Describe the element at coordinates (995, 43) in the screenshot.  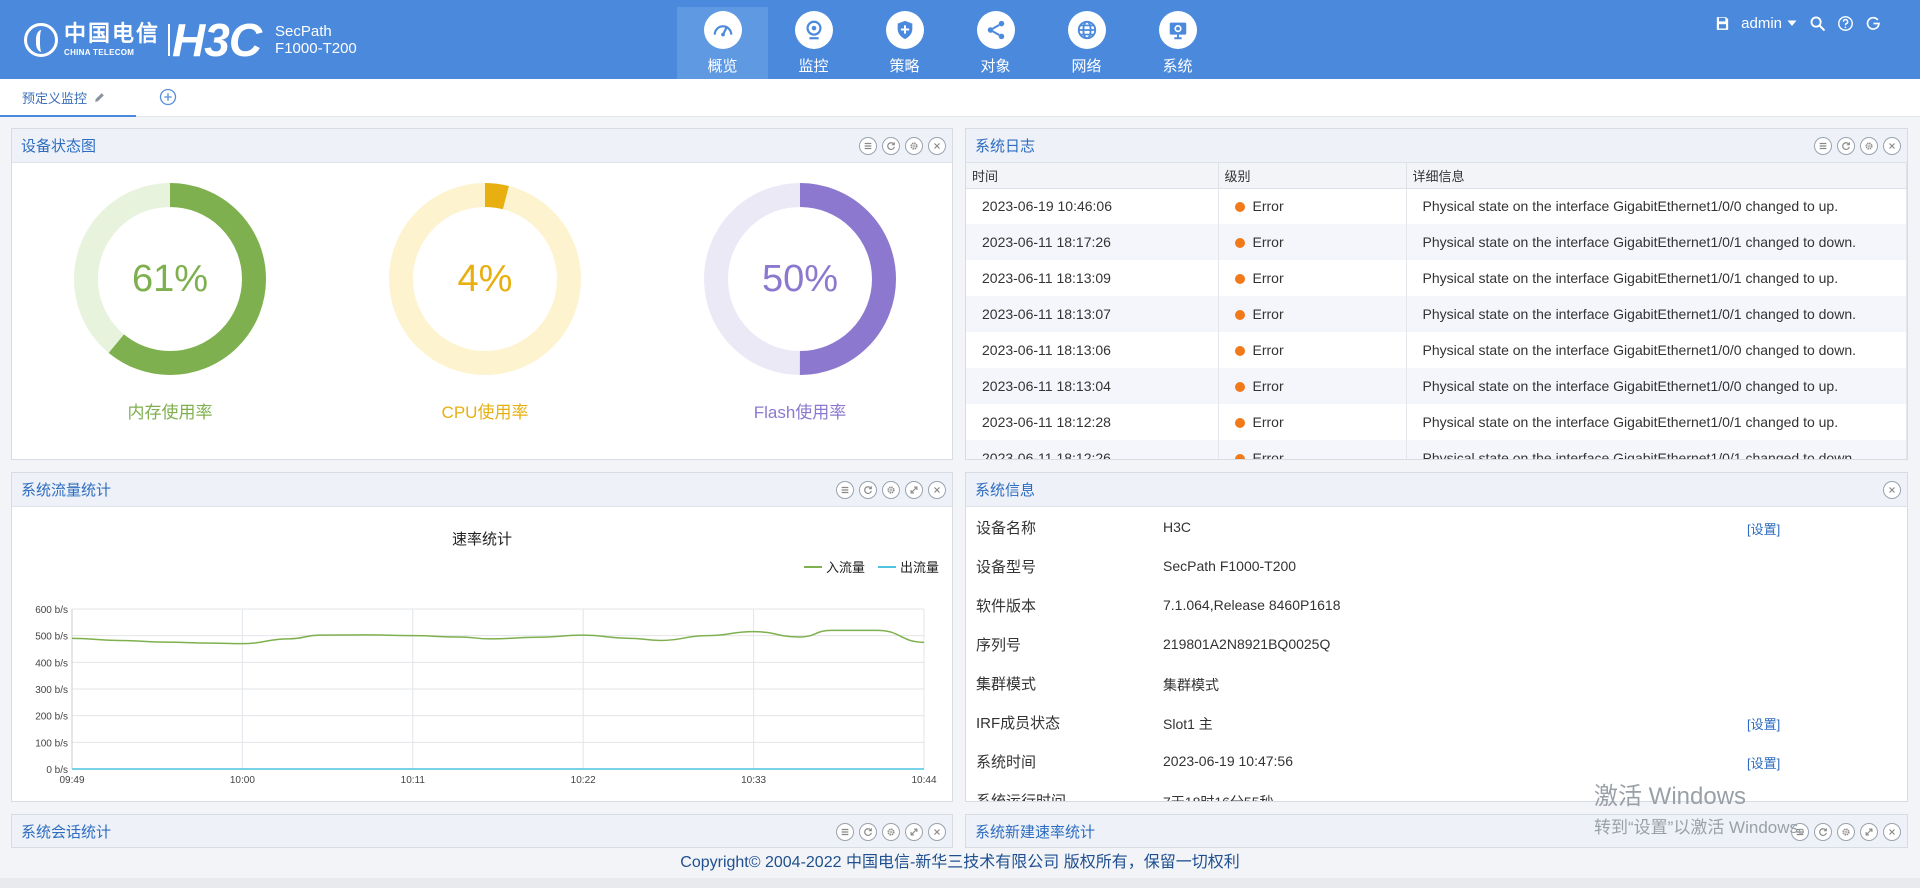
I see `nav-object: 对象` at that location.